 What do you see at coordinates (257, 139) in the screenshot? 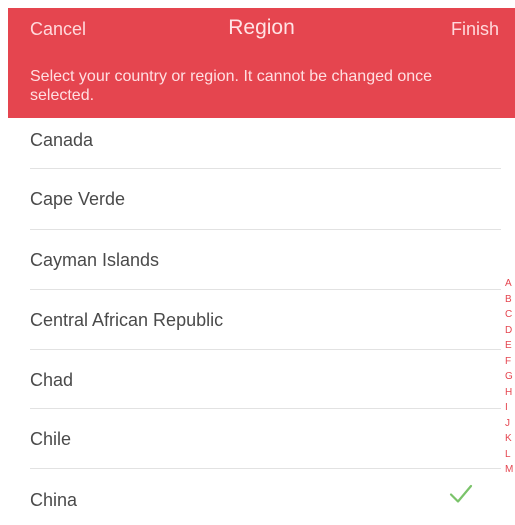
I see `list-item-canada: Canada` at bounding box center [257, 139].